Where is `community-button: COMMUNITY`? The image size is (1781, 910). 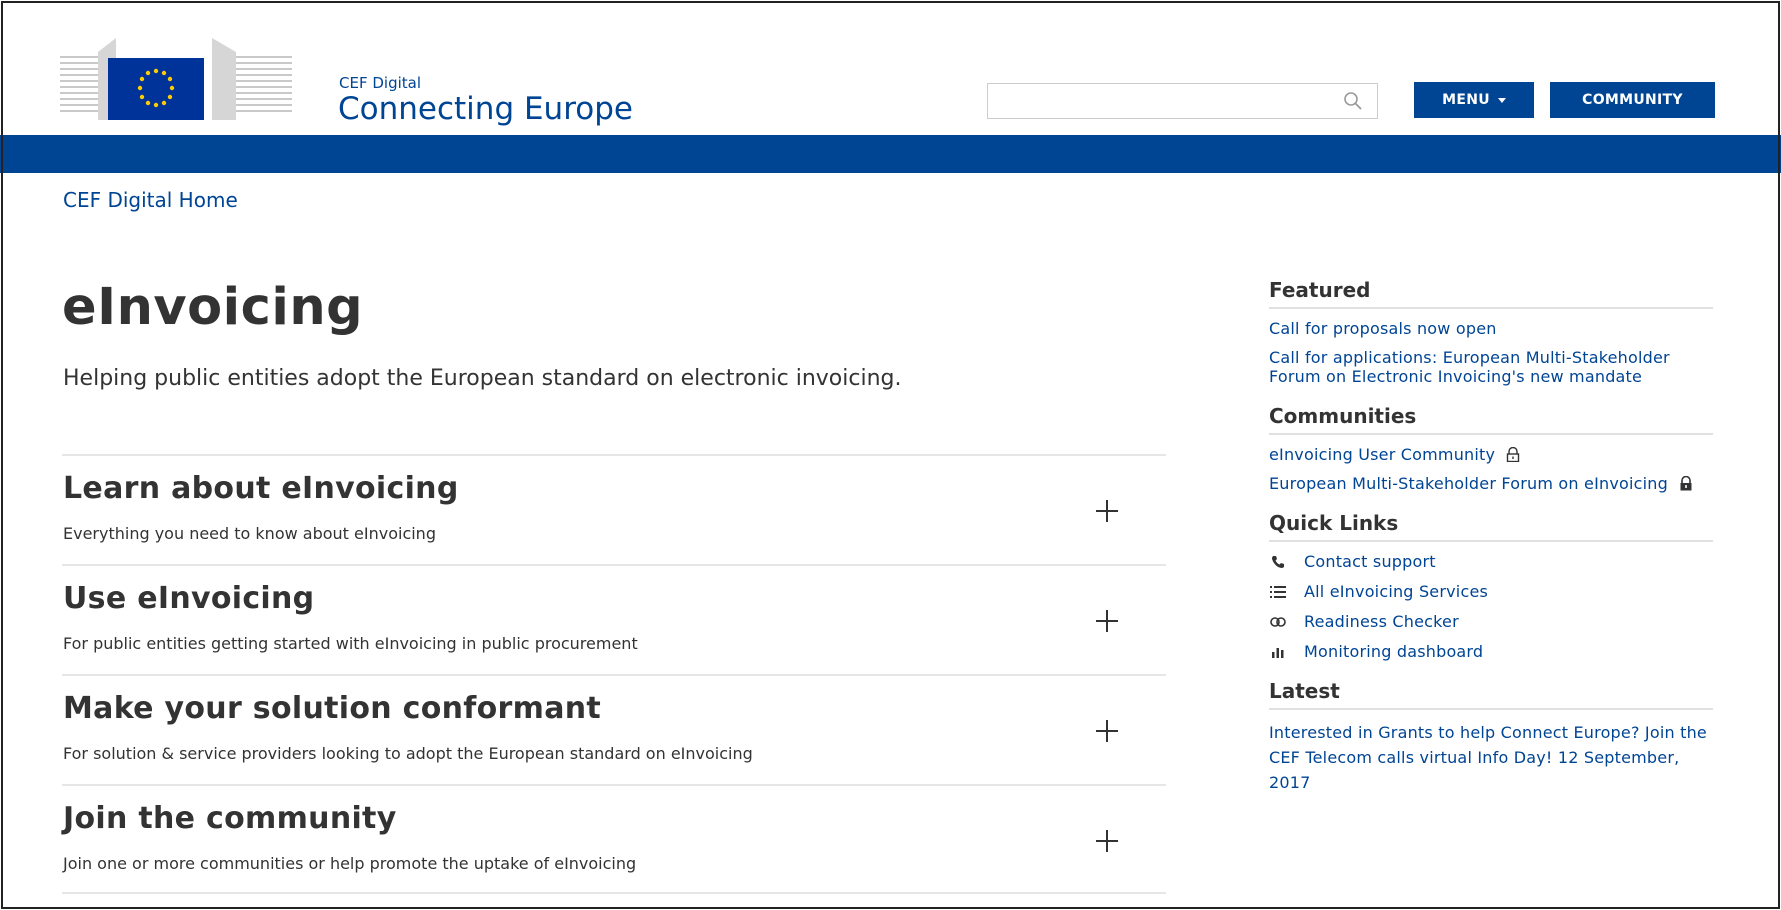
community-button: COMMUNITY is located at coordinates (1632, 100).